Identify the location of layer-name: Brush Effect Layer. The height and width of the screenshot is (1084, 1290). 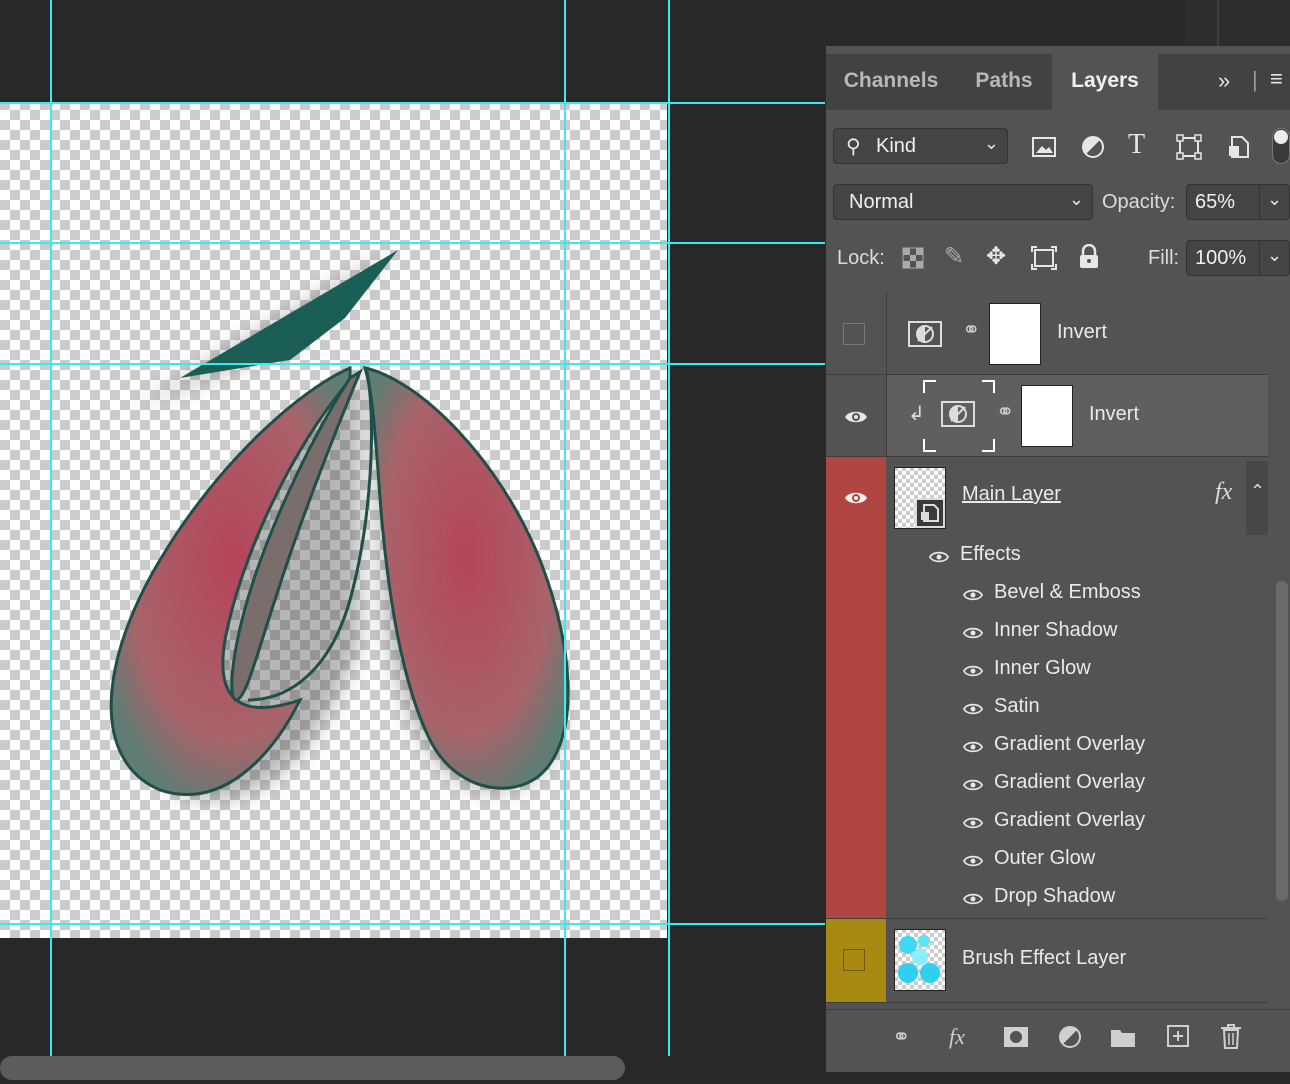
(1044, 958).